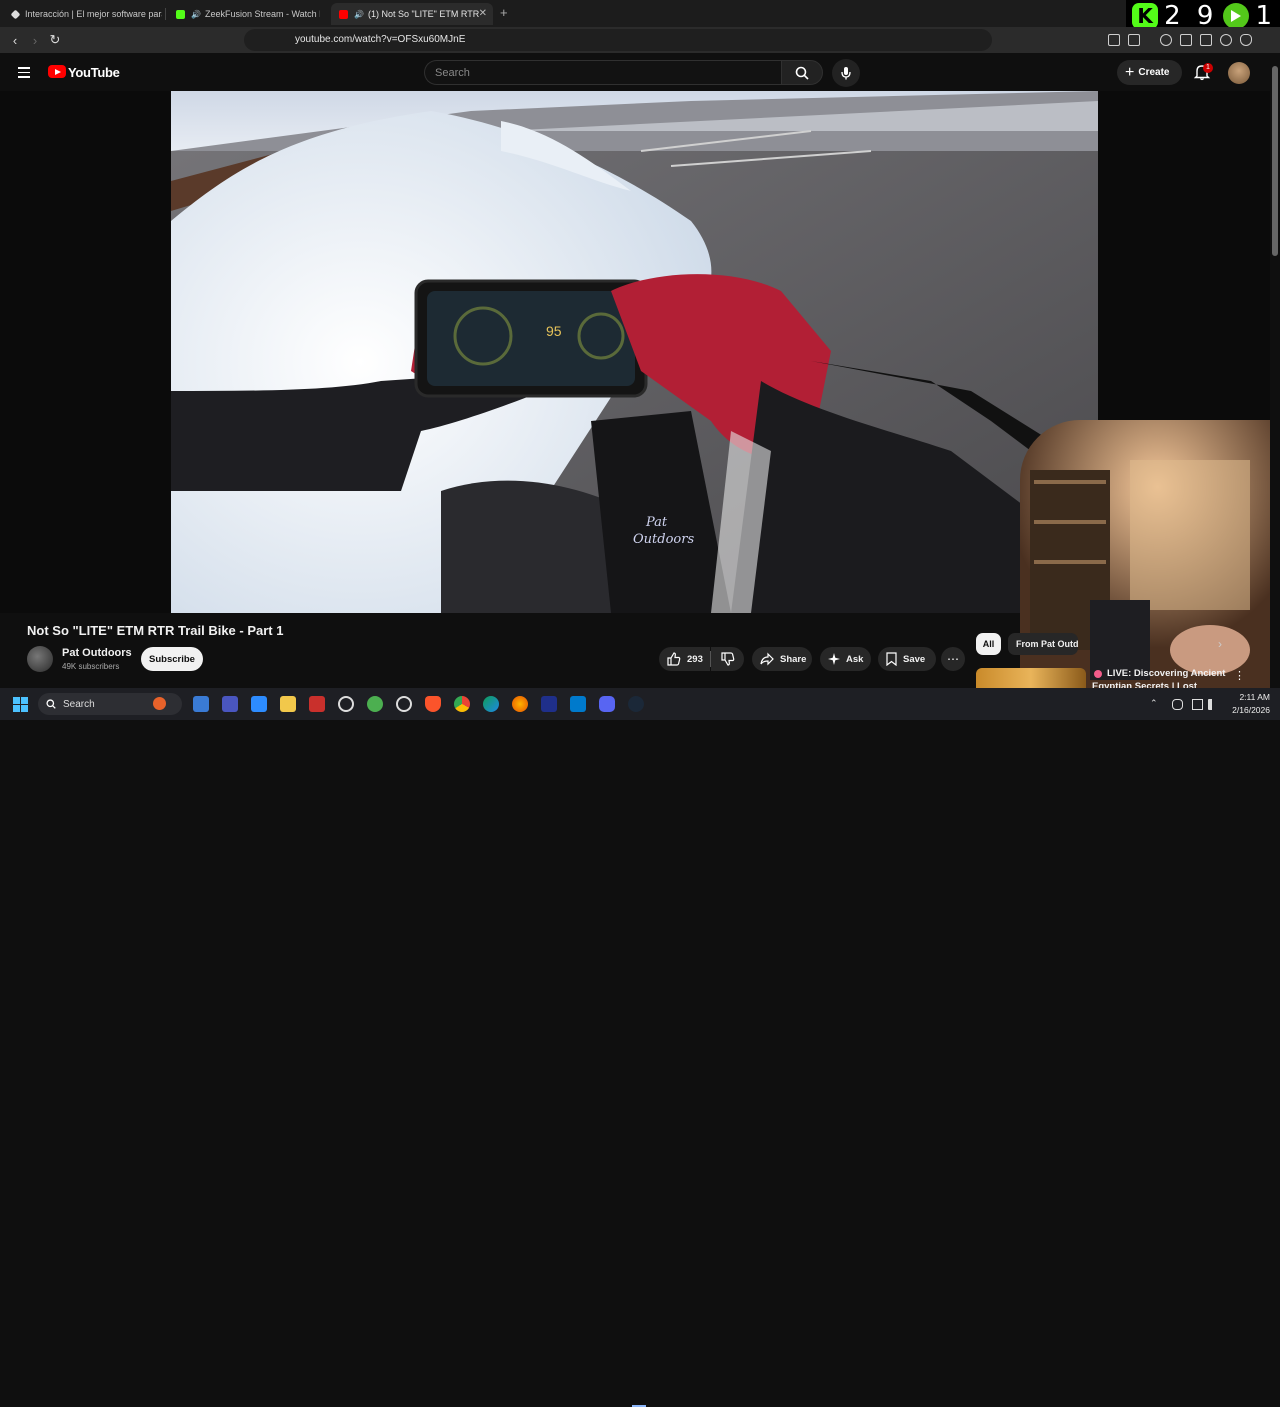  Describe the element at coordinates (1098, 674) in the screenshot. I see `live-indicator-icon` at that location.